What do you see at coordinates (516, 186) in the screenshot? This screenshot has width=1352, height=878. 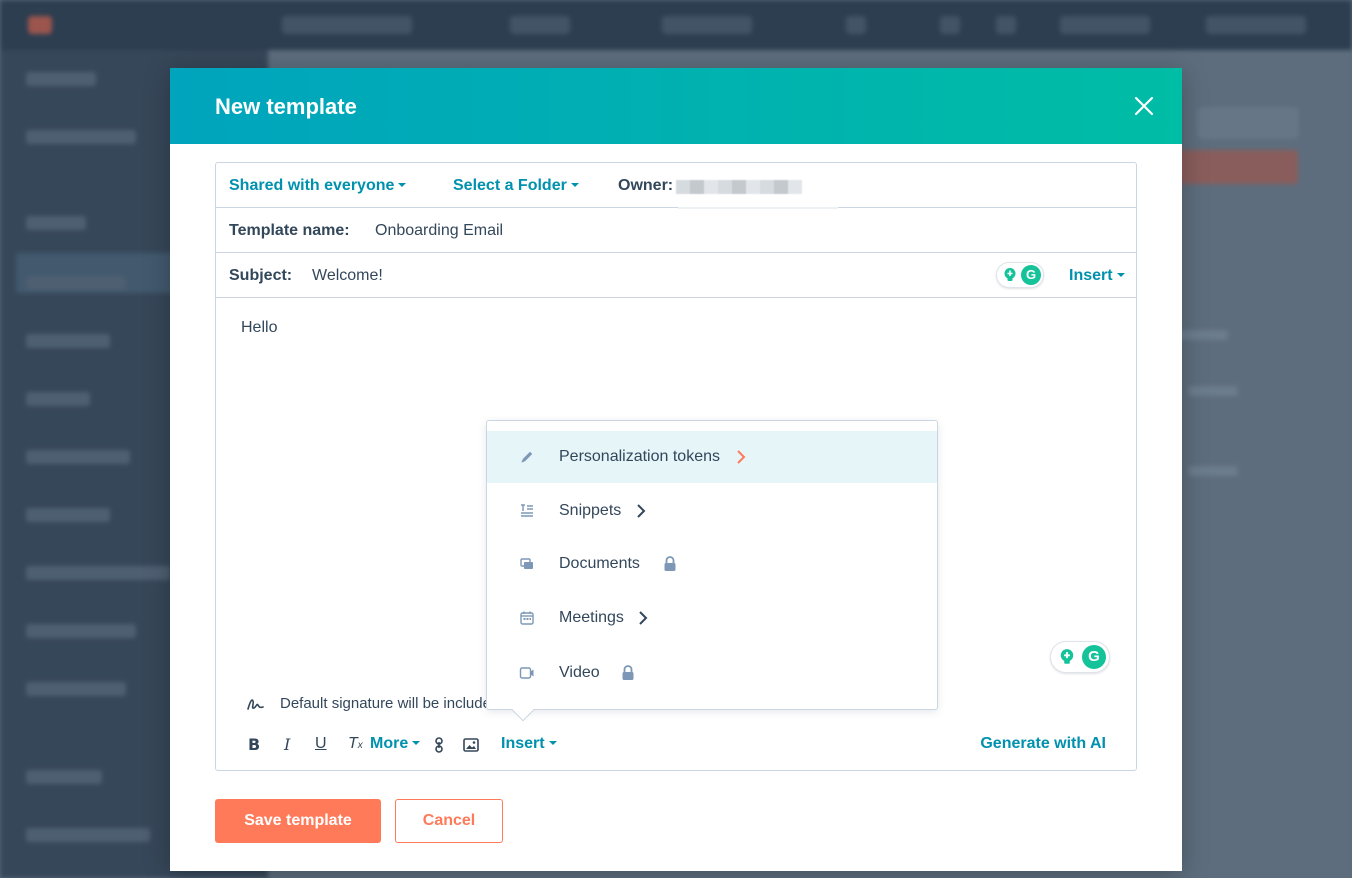 I see `folder-dropdown: Select a Folder` at bounding box center [516, 186].